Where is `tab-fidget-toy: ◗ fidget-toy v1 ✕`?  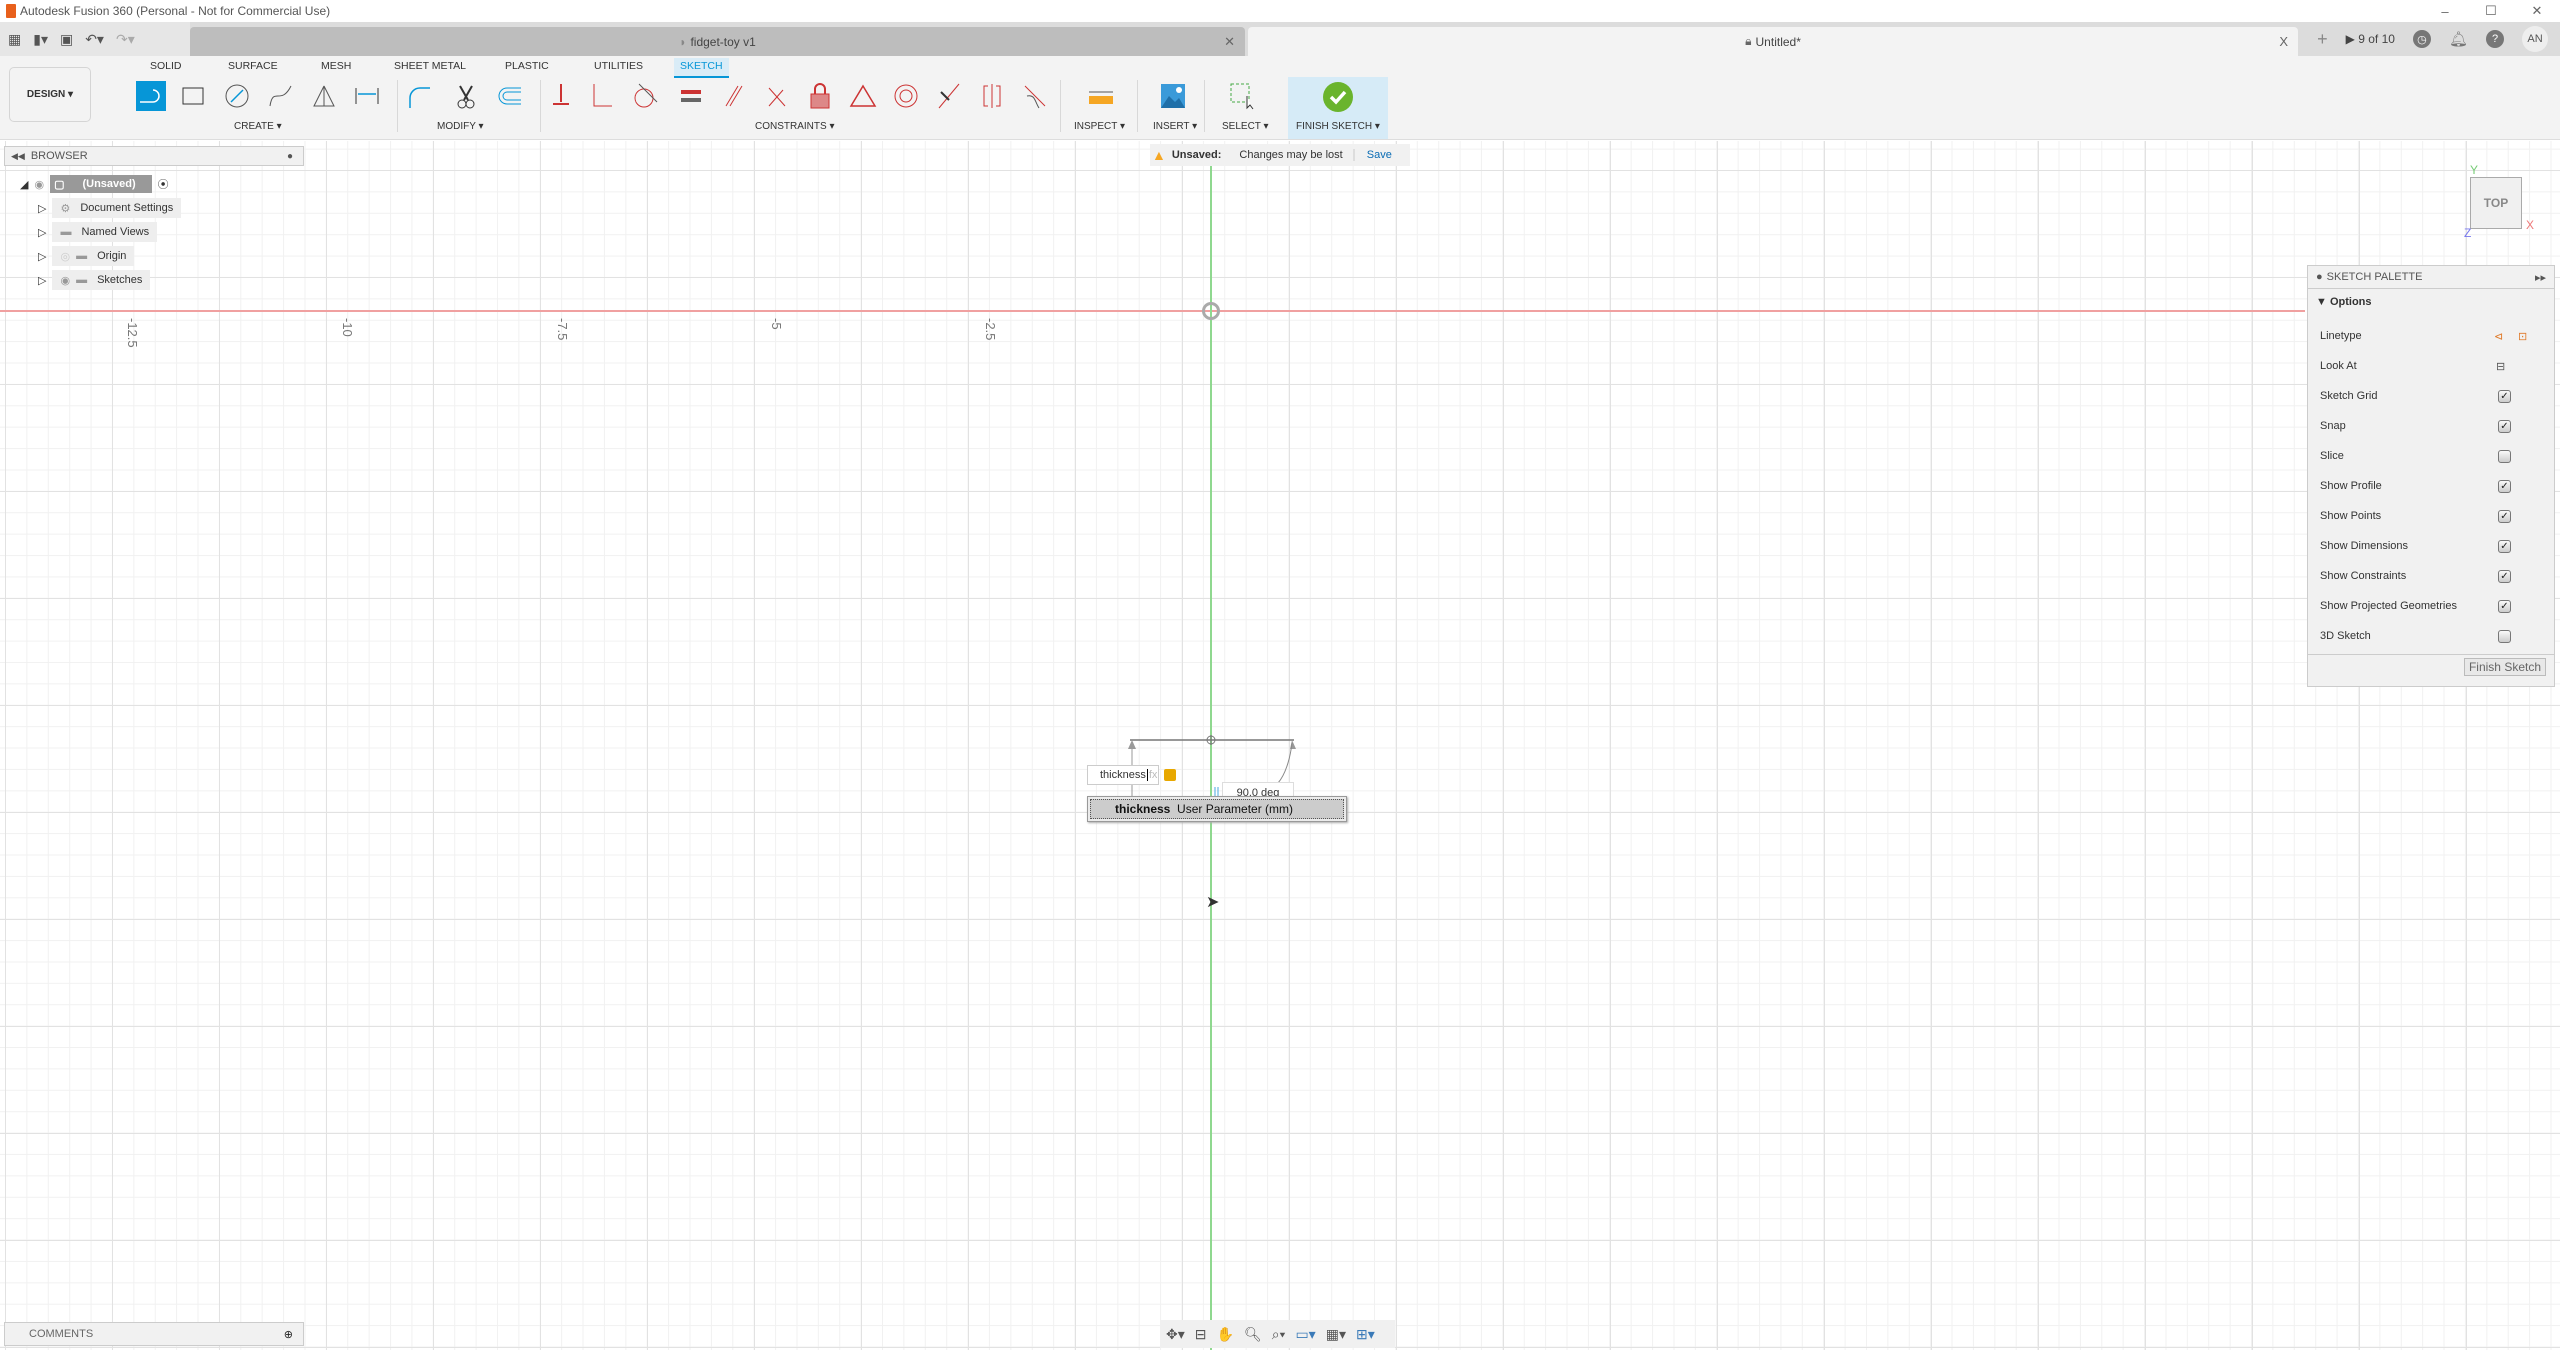
tab-fidget-toy: ◗ fidget-toy v1 ✕ is located at coordinates (717, 41).